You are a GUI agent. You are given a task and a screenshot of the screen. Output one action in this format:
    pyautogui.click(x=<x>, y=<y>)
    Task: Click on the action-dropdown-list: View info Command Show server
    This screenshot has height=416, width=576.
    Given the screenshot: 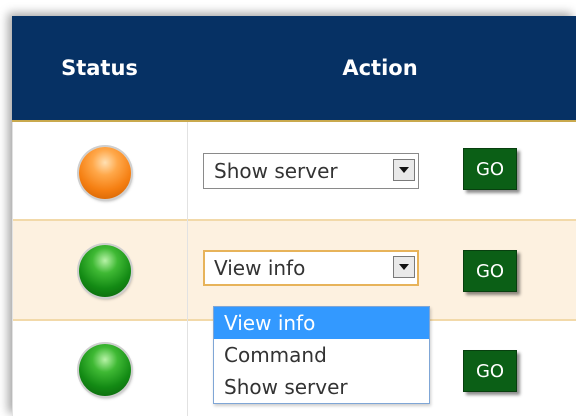 What is the action you would take?
    pyautogui.click(x=321, y=355)
    